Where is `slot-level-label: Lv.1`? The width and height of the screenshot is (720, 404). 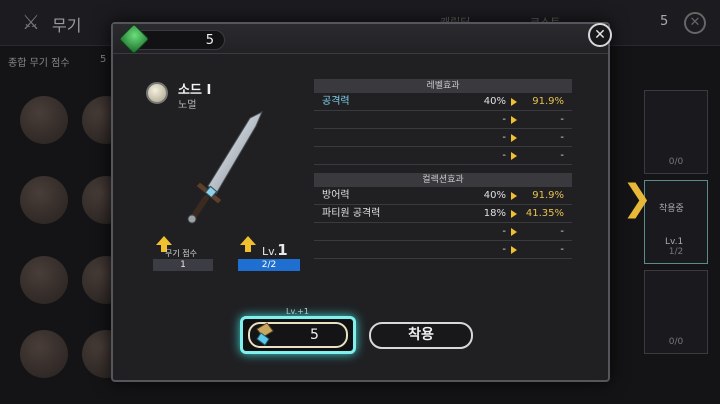
slot-level-label: Lv.1 is located at coordinates (674, 242).